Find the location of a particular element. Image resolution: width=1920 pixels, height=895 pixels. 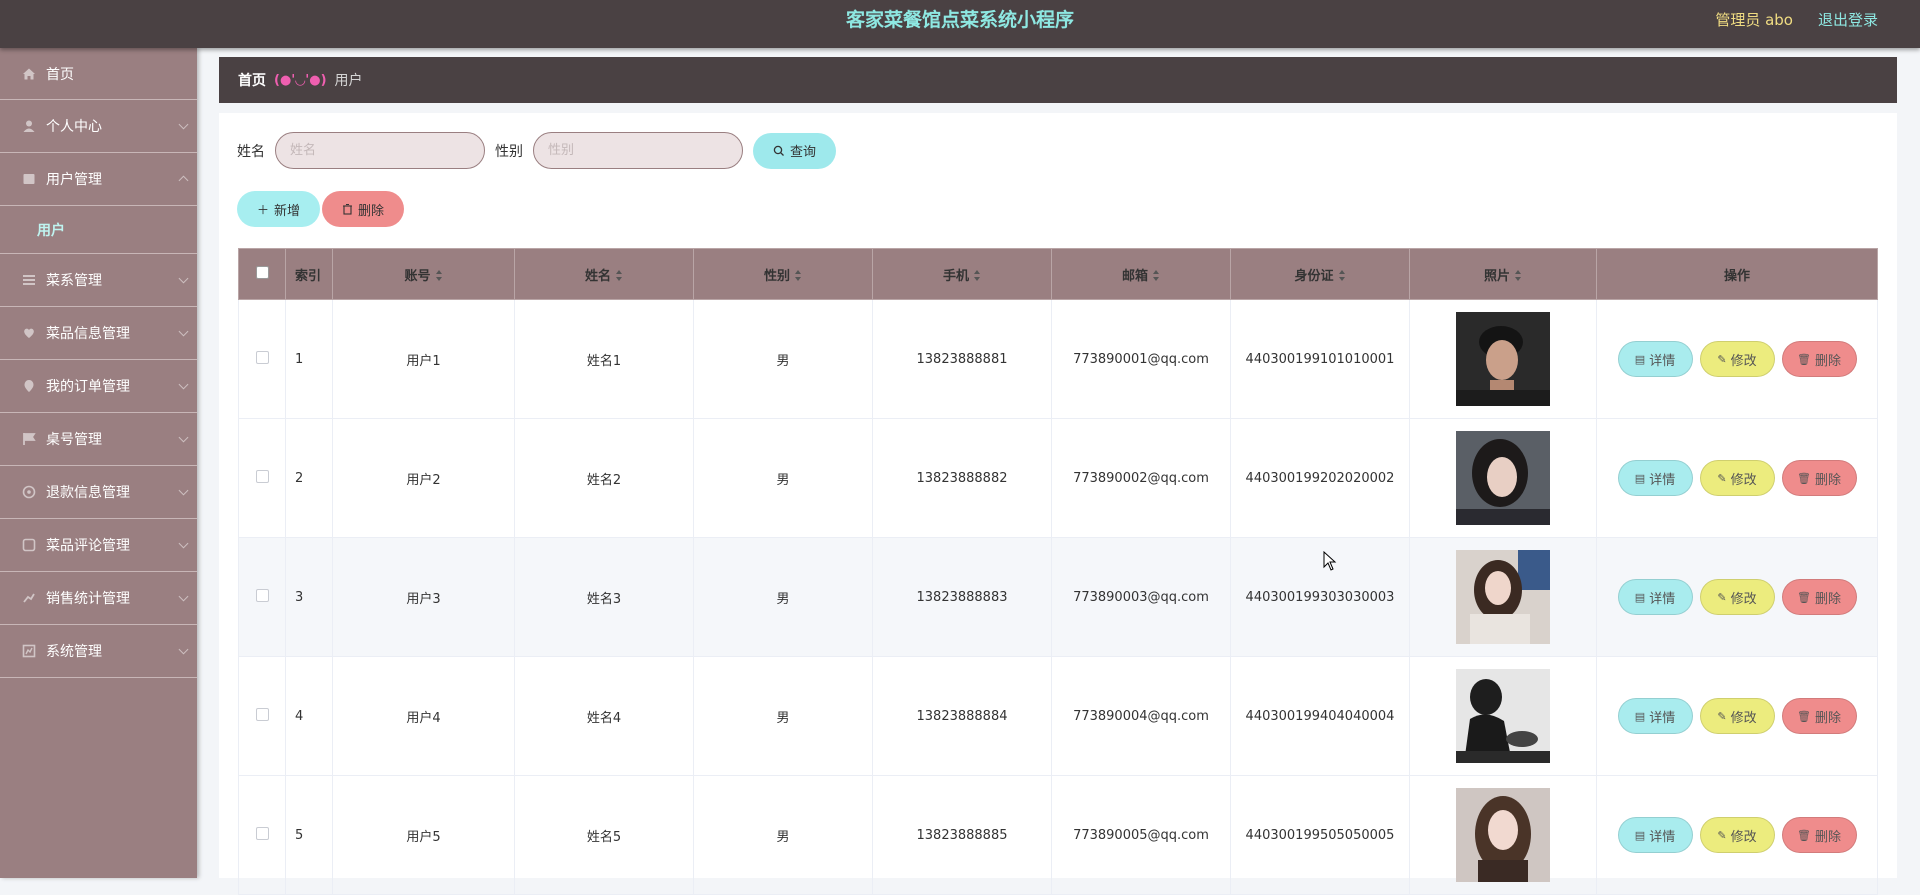

breadcrumb-home: 首页 is located at coordinates (252, 80).